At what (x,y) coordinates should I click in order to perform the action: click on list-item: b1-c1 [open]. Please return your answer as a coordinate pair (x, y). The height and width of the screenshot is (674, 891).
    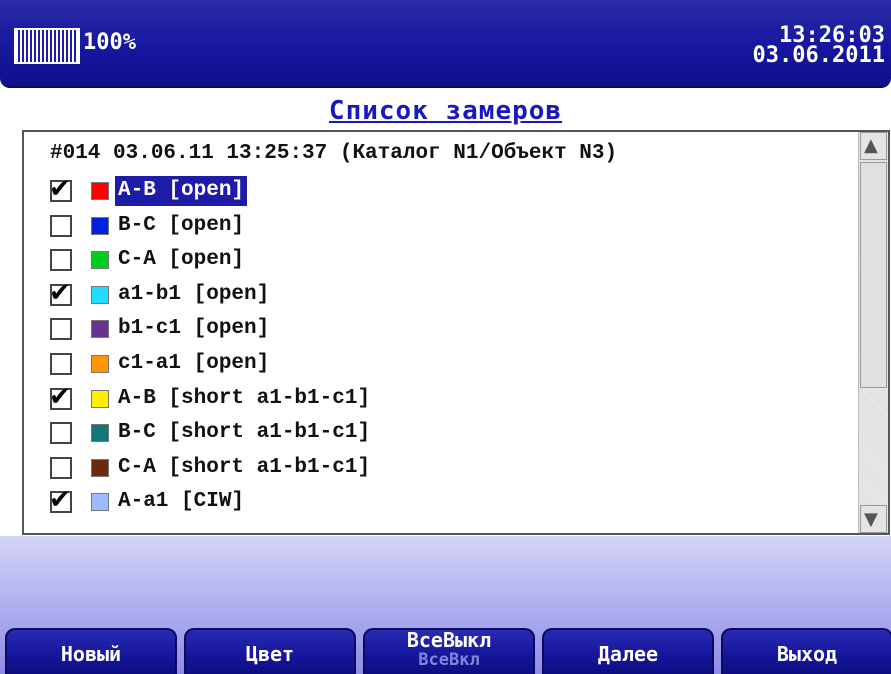
    Looking at the image, I should click on (450, 330).